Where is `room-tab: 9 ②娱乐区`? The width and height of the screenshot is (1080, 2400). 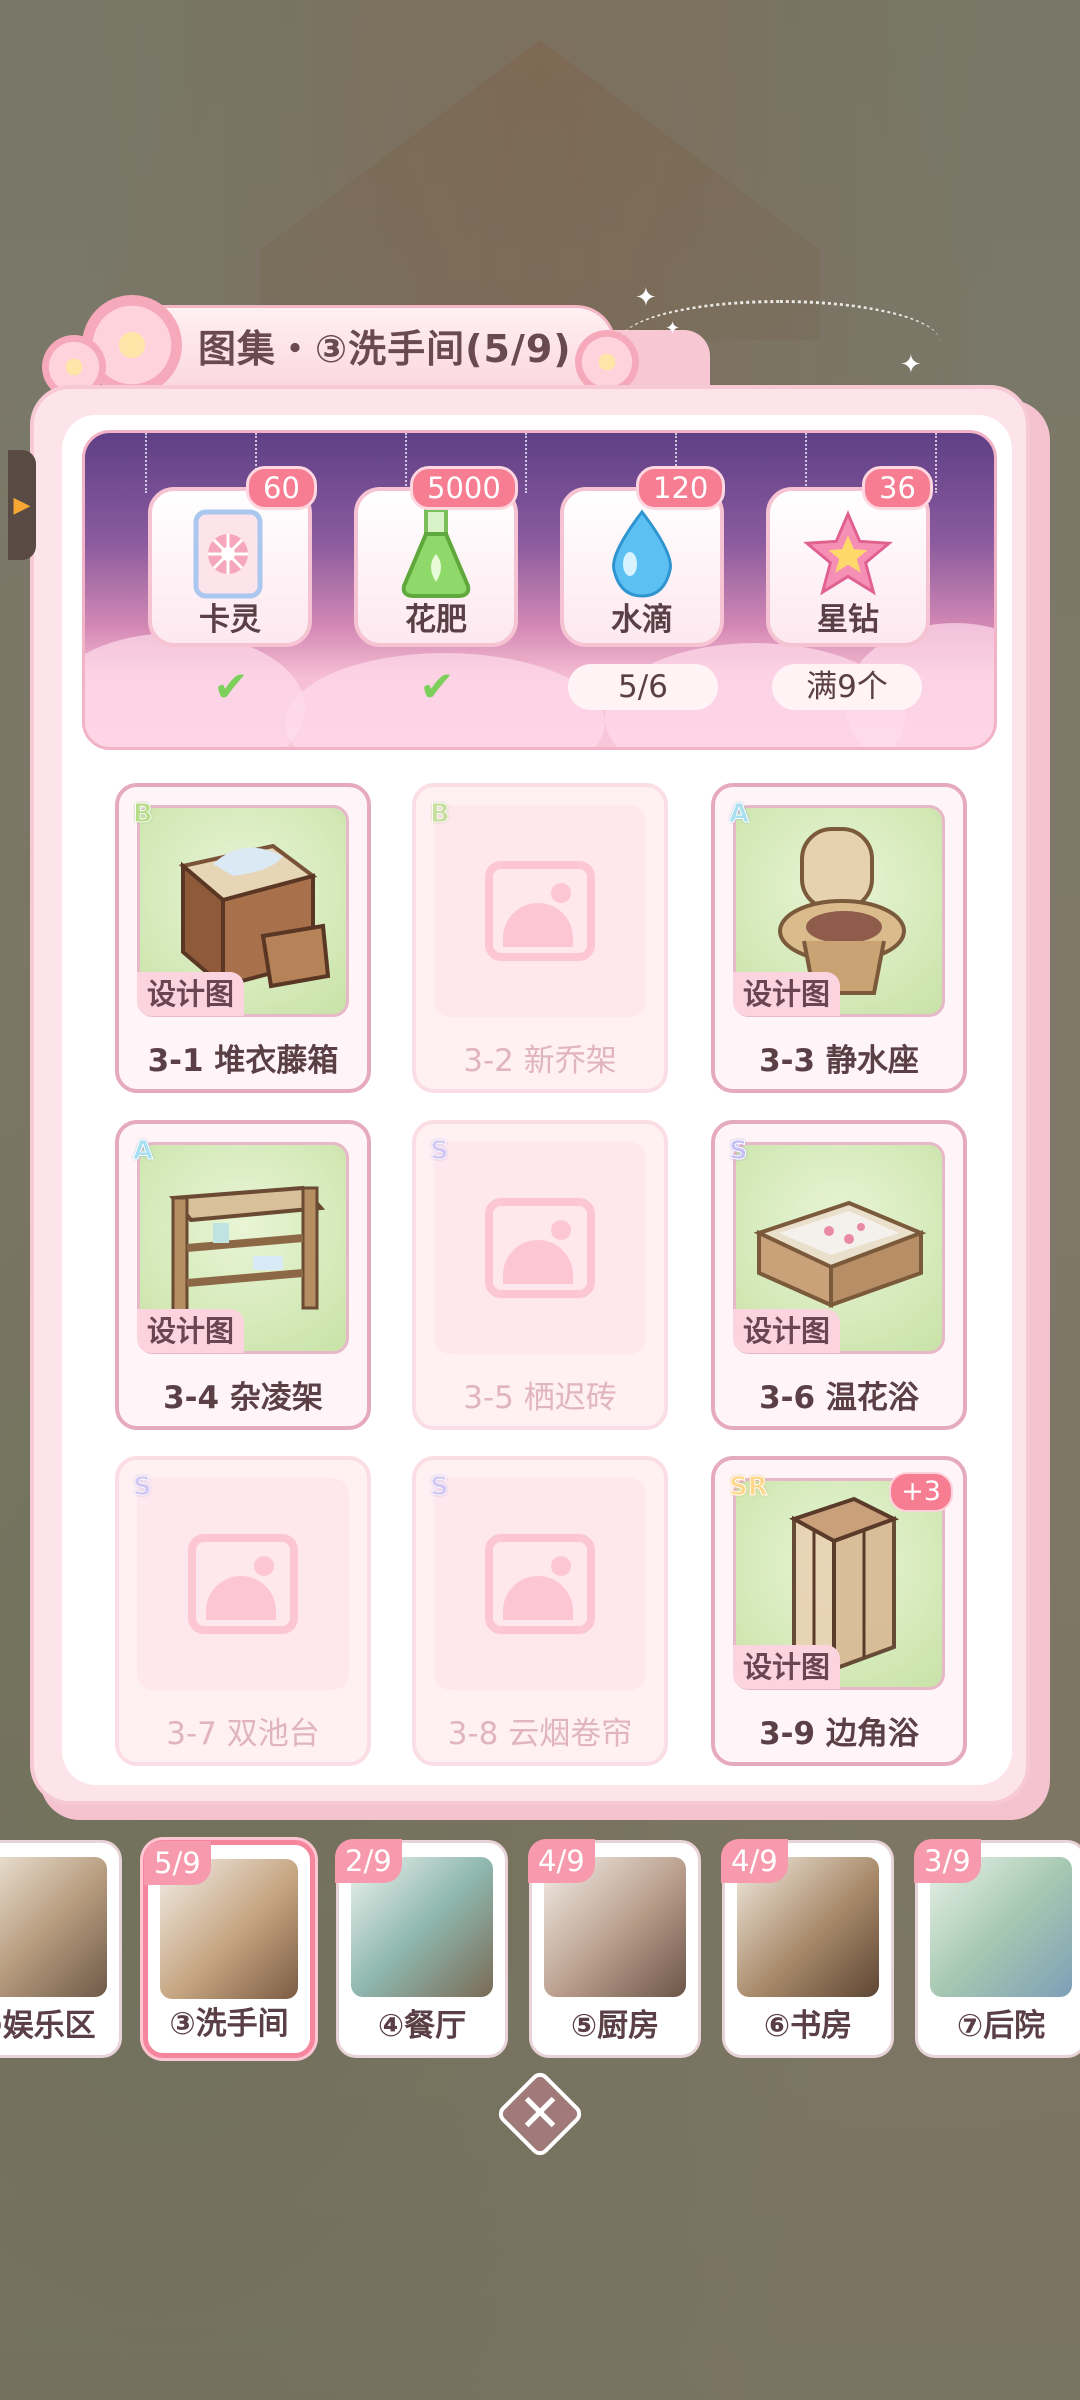
room-tab: 9 ②娱乐区 is located at coordinates (61, 1949).